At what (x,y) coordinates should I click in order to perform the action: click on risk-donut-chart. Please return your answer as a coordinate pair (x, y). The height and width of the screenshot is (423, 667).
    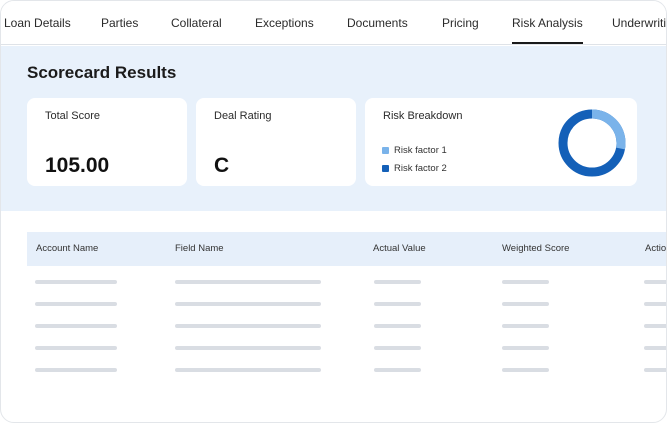
    Looking at the image, I should click on (592, 143).